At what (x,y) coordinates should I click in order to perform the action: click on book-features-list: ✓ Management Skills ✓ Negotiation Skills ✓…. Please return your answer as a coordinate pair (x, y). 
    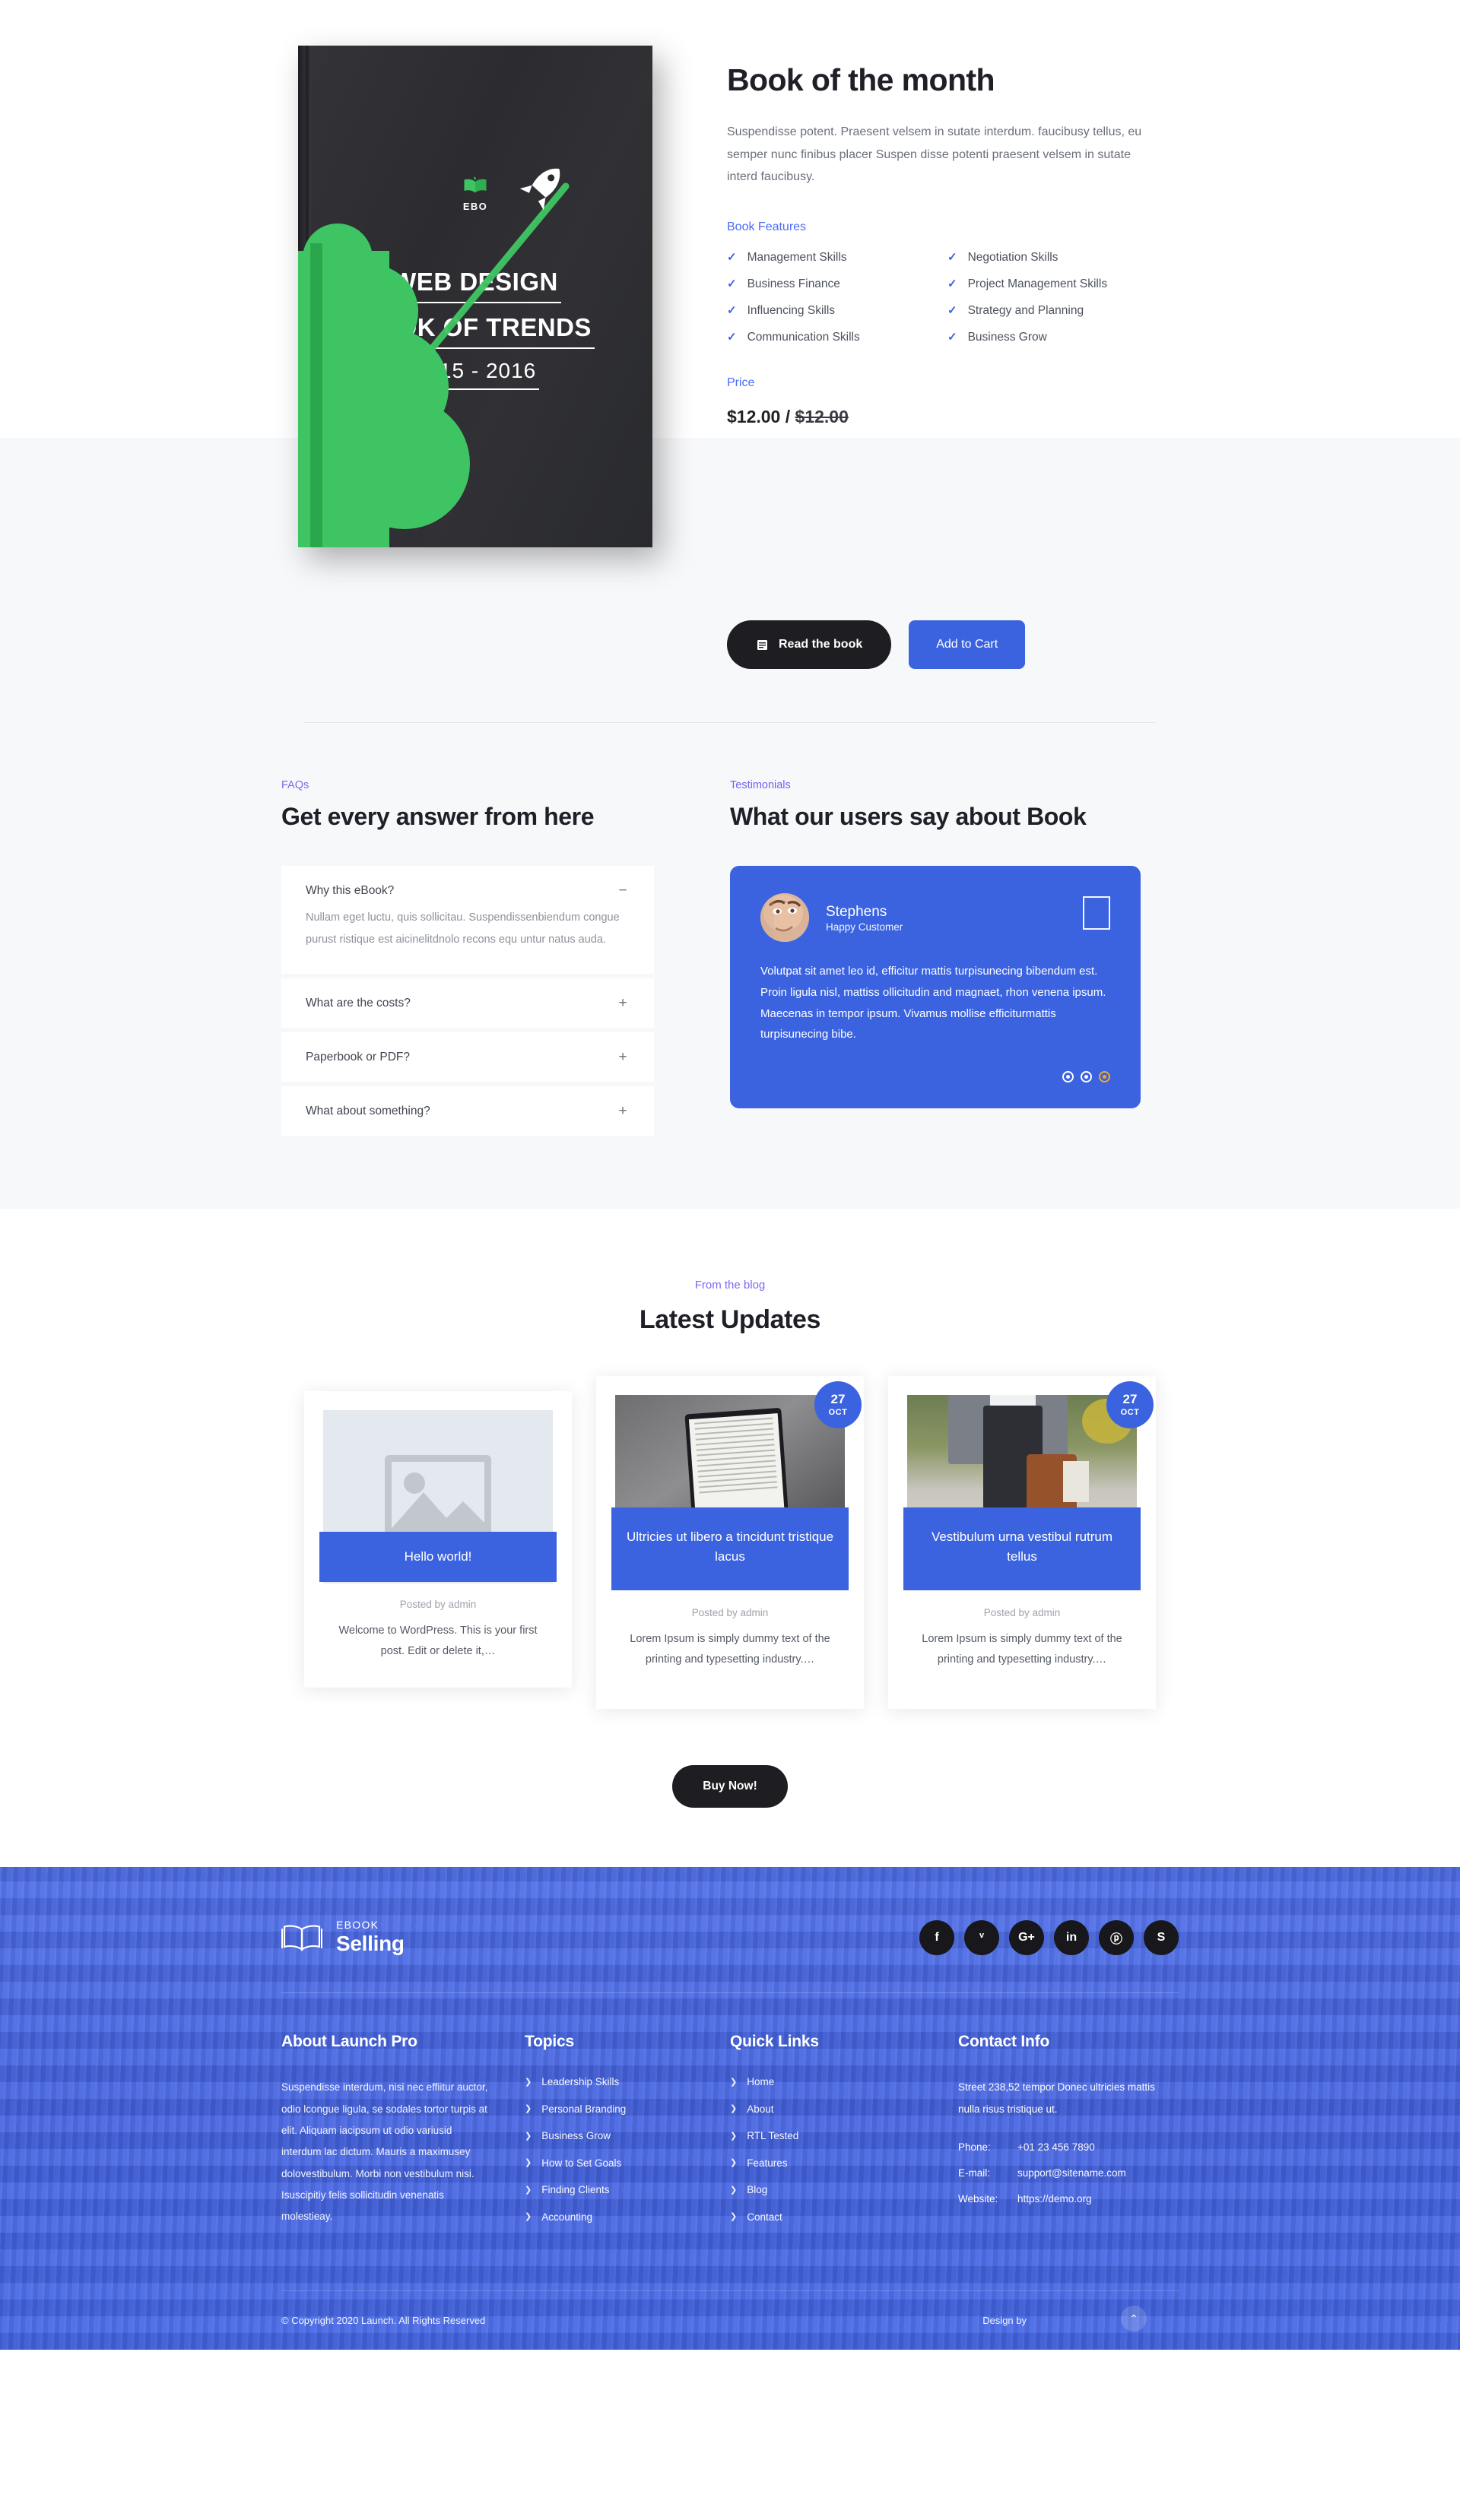
    Looking at the image, I should click on (947, 297).